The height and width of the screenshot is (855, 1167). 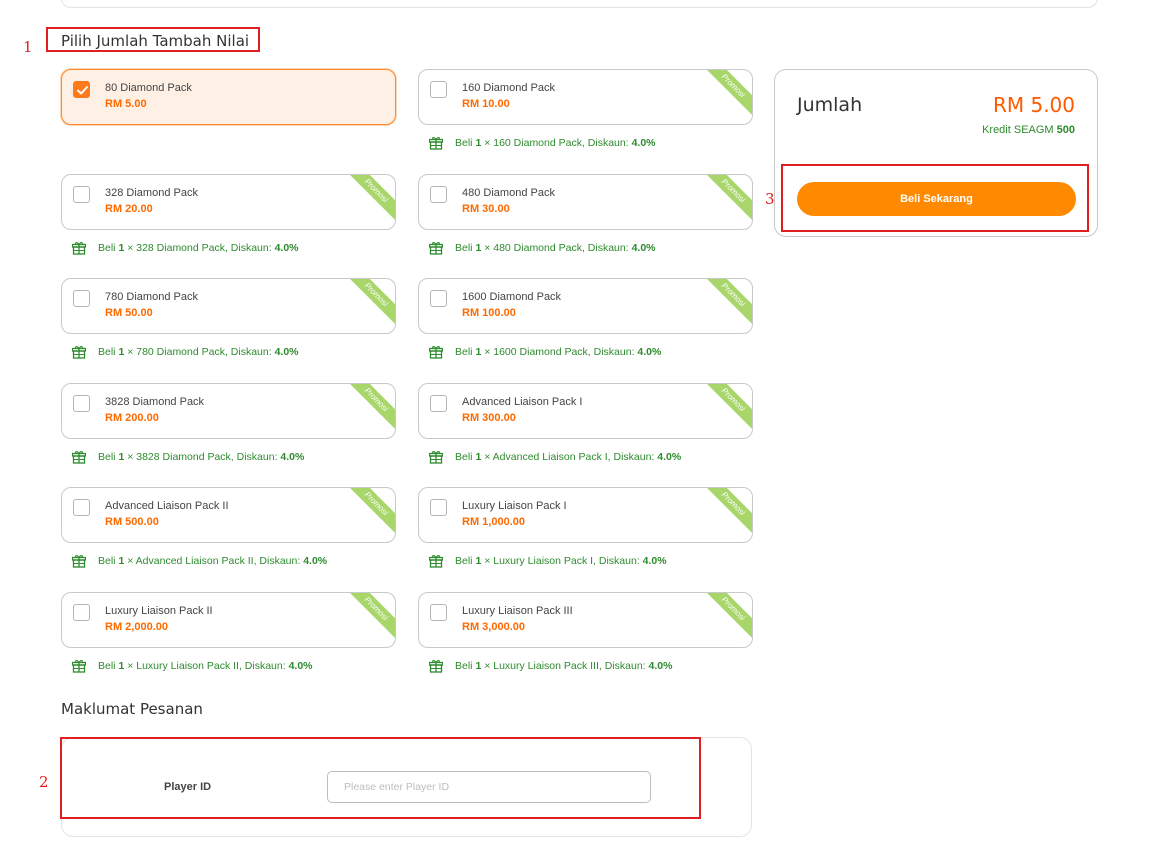 I want to click on annotation-number-2: 2, so click(x=44, y=782).